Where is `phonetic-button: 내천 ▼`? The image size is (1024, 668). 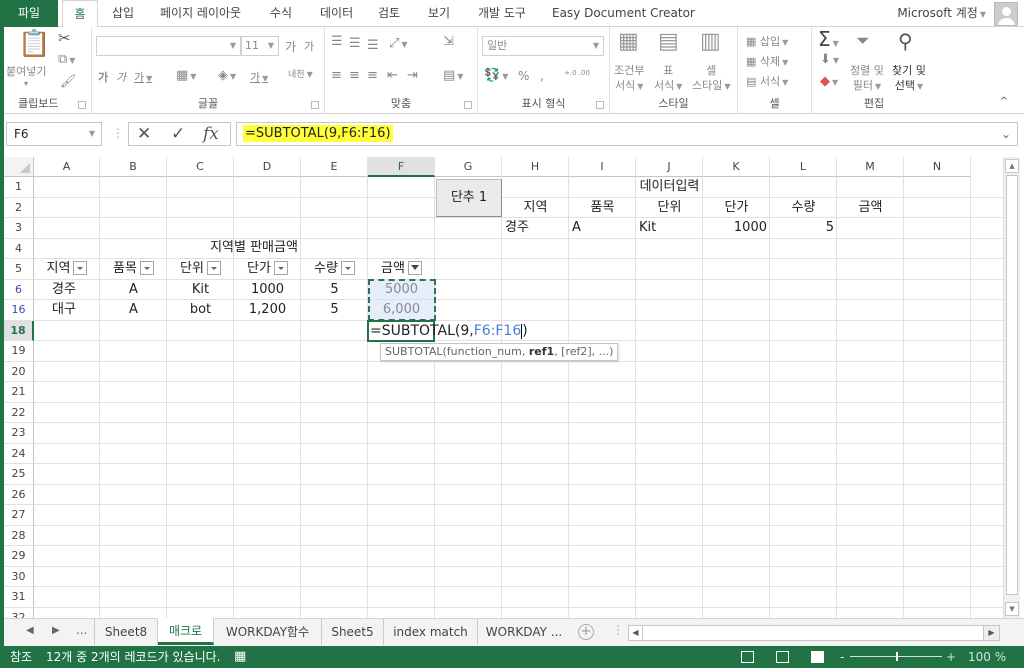 phonetic-button: 내천 ▼ is located at coordinates (300, 73).